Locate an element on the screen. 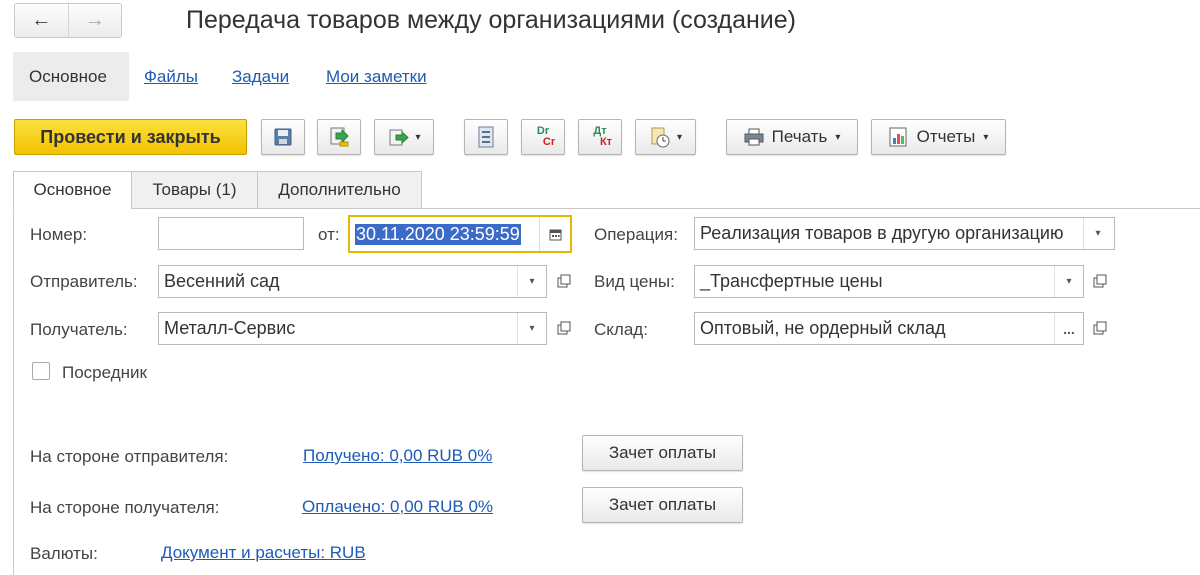  operation-value: Реализация товаров в другую организацию is located at coordinates (882, 233).